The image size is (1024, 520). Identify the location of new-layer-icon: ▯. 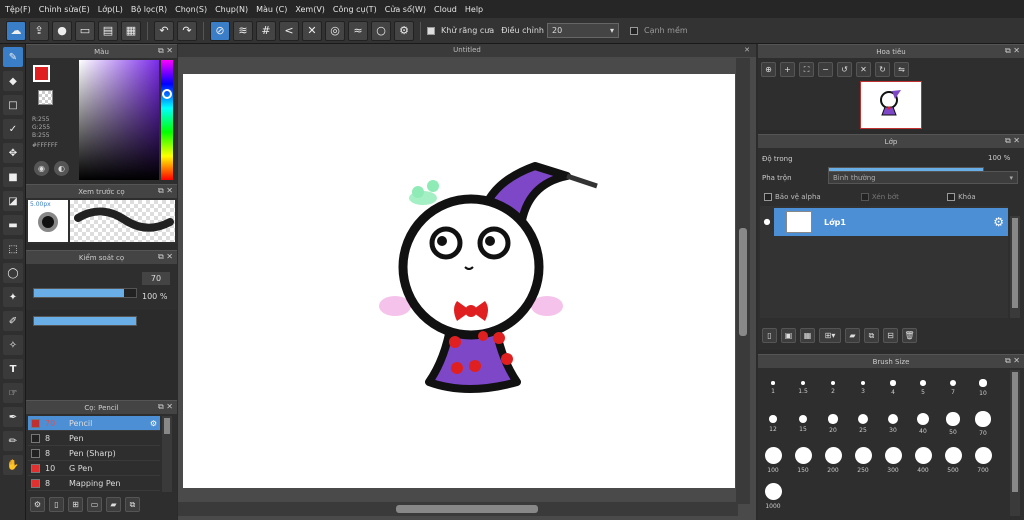
(769, 335).